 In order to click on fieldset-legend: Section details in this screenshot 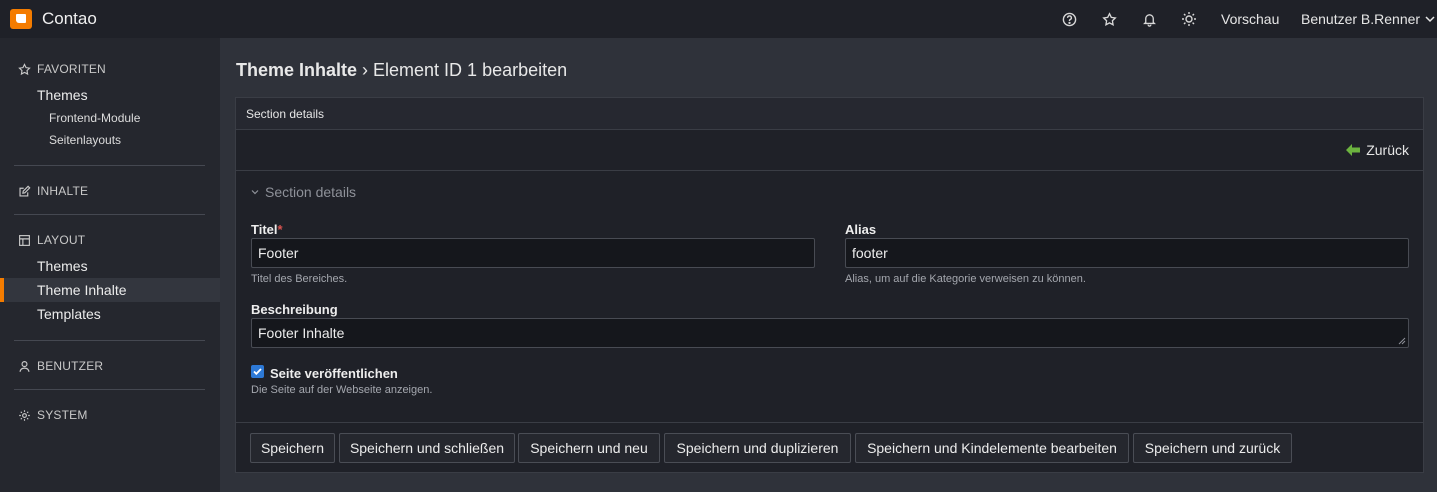, I will do `click(303, 192)`.